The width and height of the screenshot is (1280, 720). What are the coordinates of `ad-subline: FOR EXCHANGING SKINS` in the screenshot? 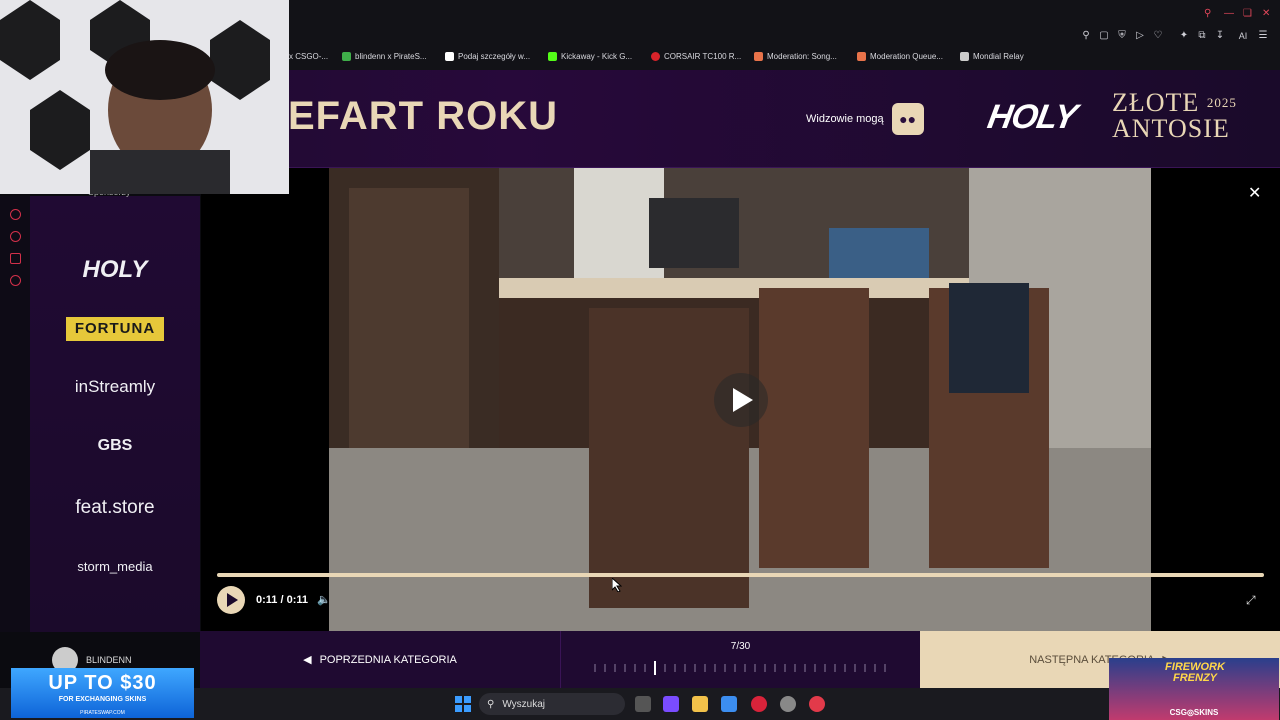 It's located at (102, 699).